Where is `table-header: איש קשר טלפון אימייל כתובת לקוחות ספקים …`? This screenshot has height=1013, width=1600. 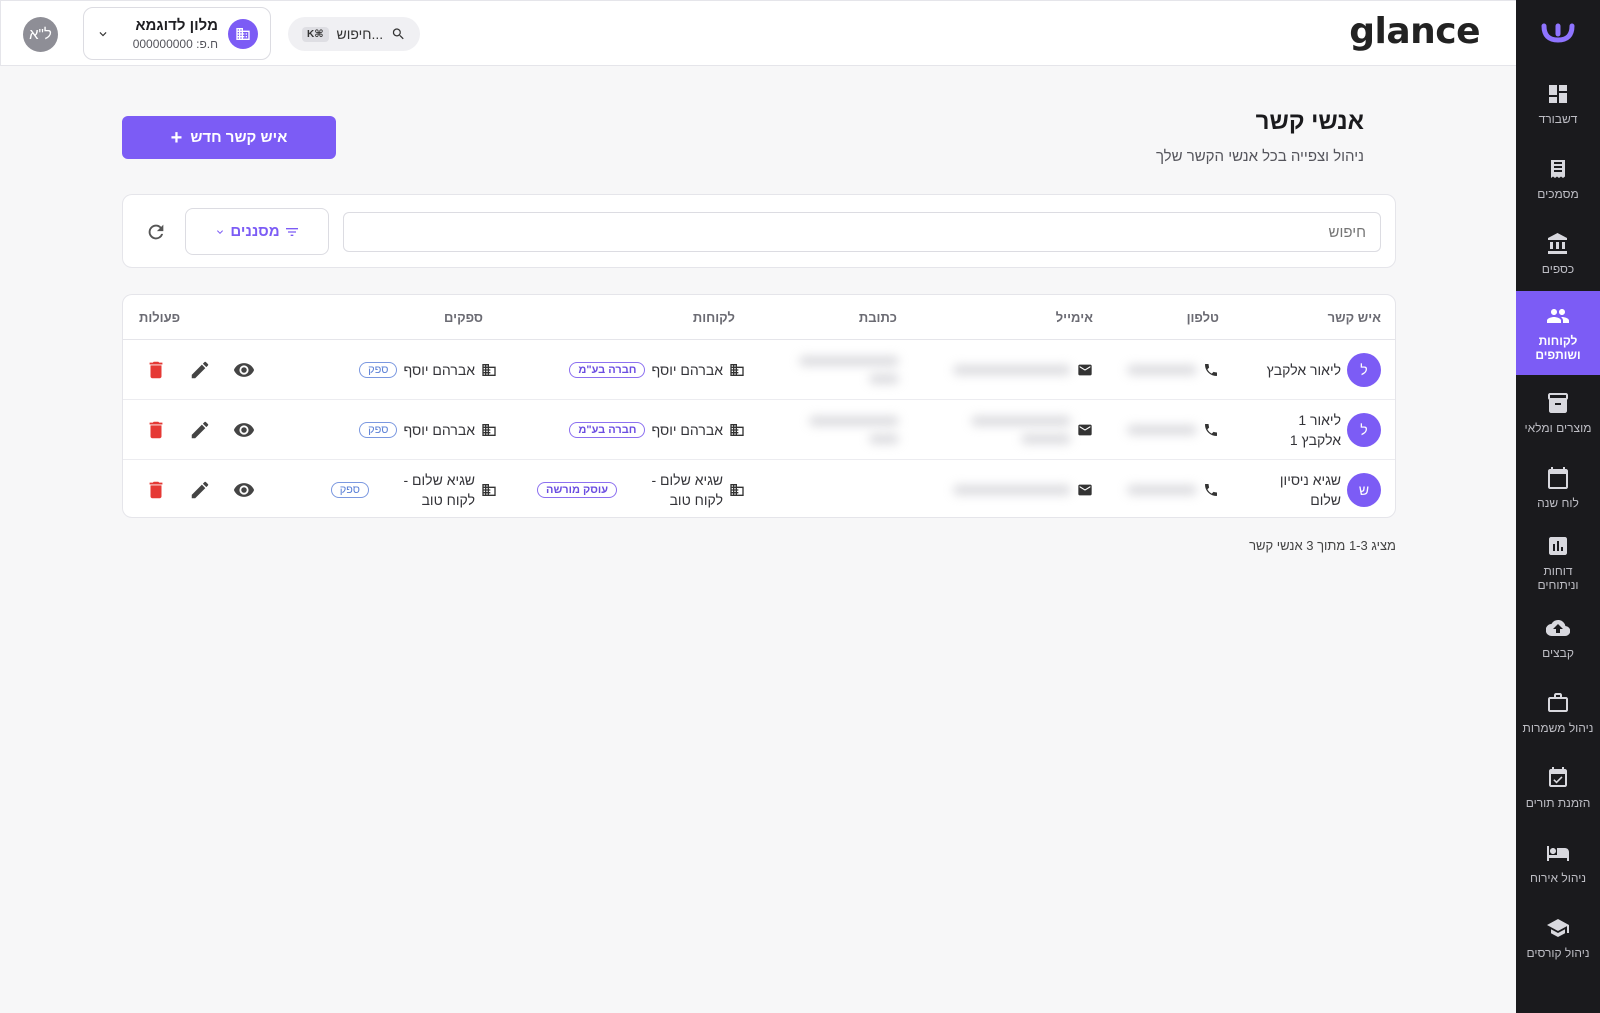
table-header: איש קשר טלפון אימייל כתובת לקוחות ספקים … is located at coordinates (759, 317).